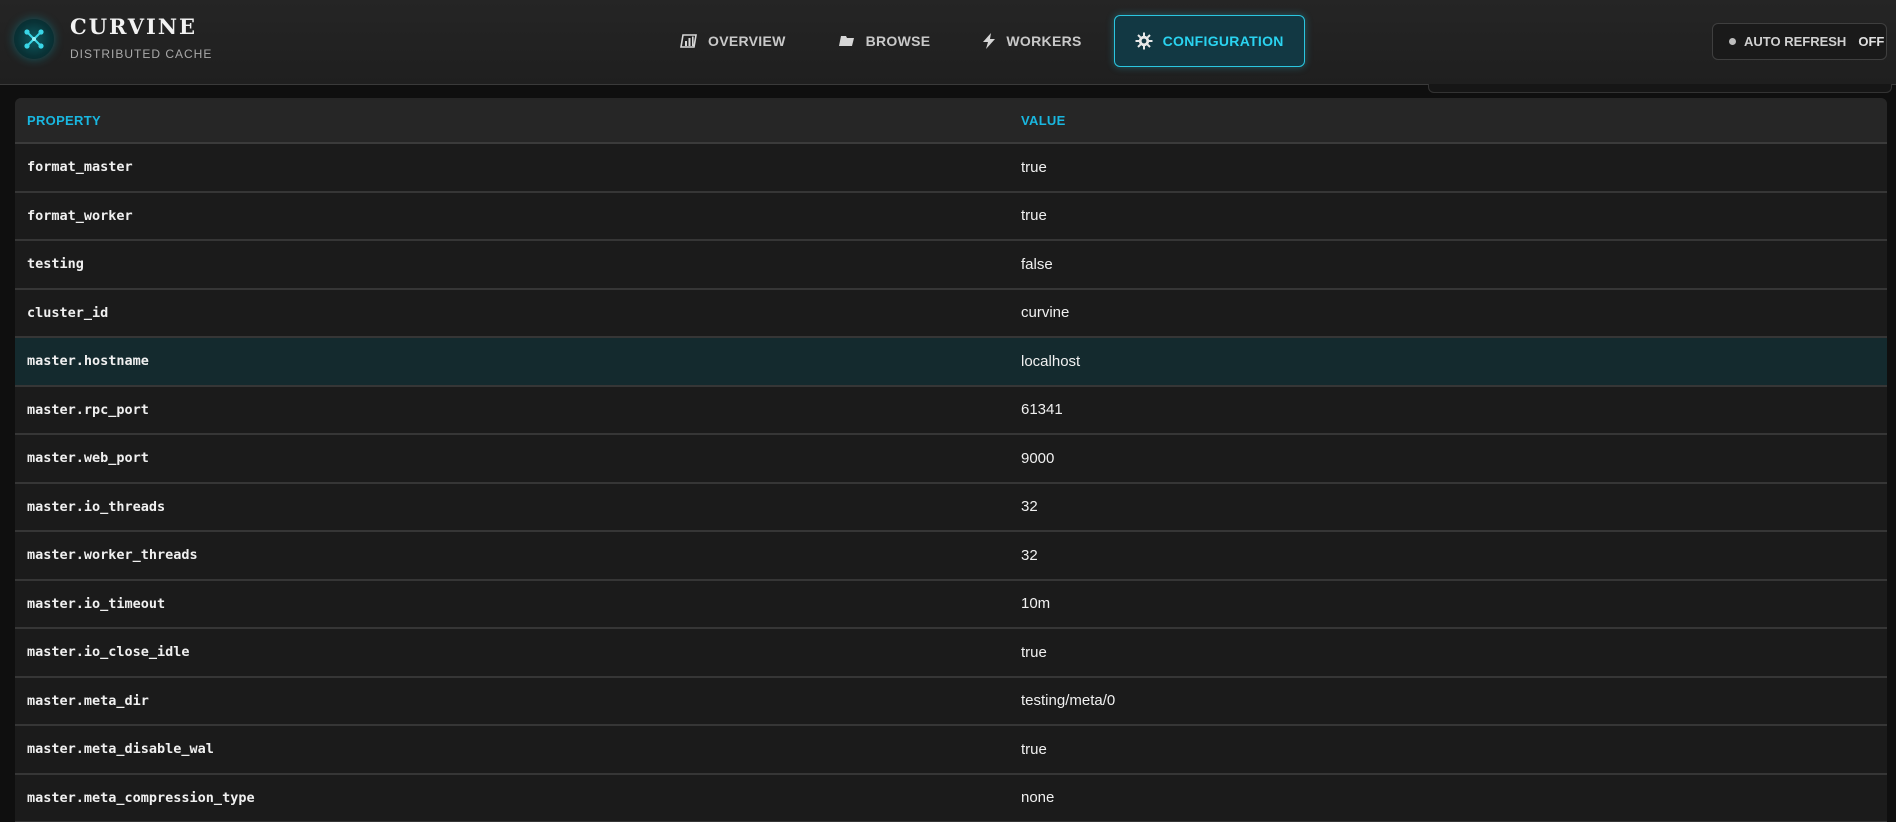 The width and height of the screenshot is (1896, 822). I want to click on status-dot-icon, so click(1732, 41).